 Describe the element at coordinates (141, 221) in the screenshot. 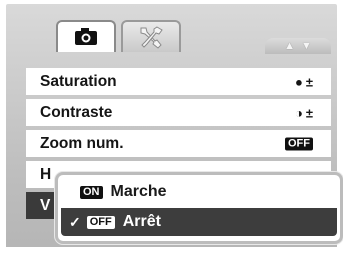

I see `option-label: Arrêt` at that location.